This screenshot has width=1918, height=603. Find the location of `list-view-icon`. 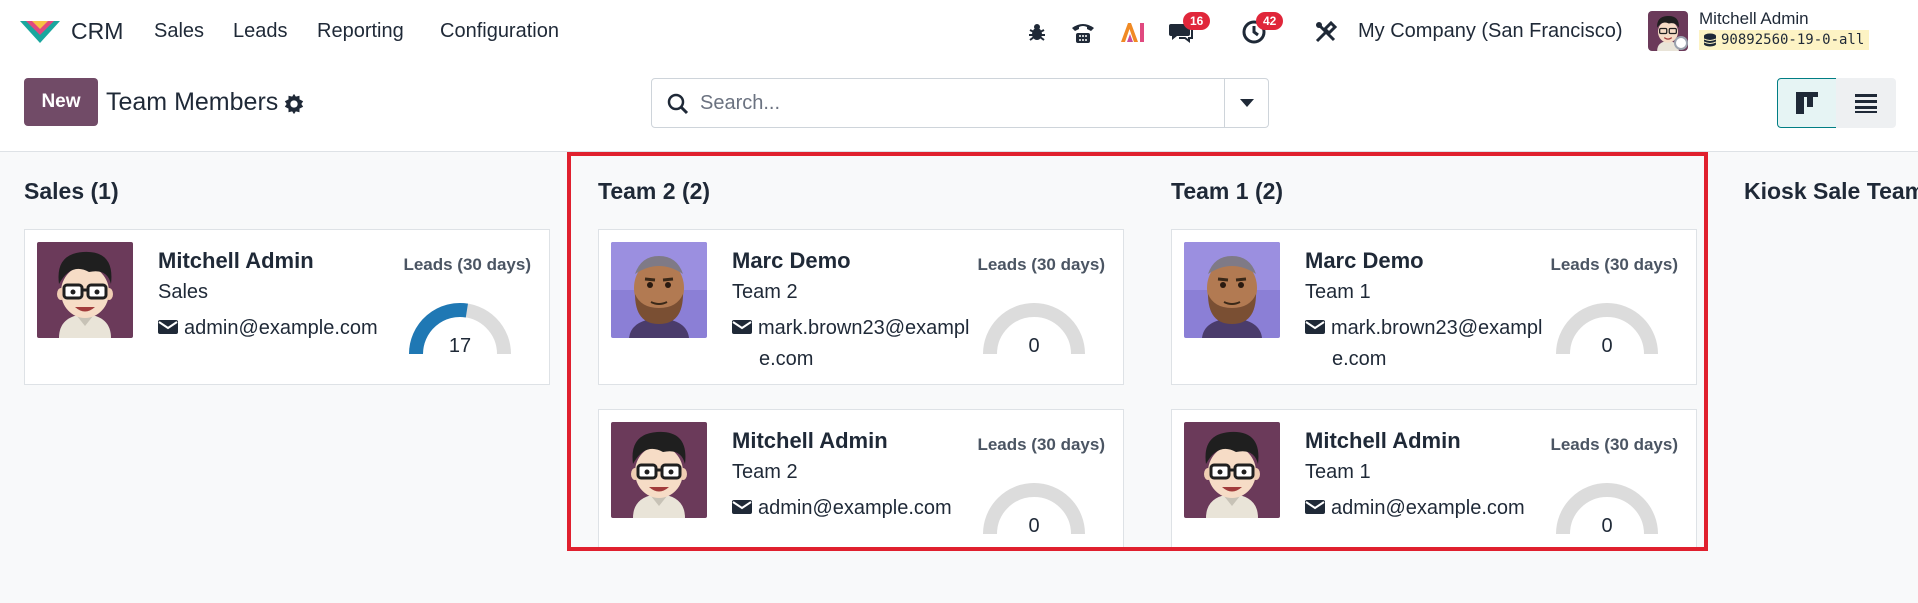

list-view-icon is located at coordinates (1866, 103).